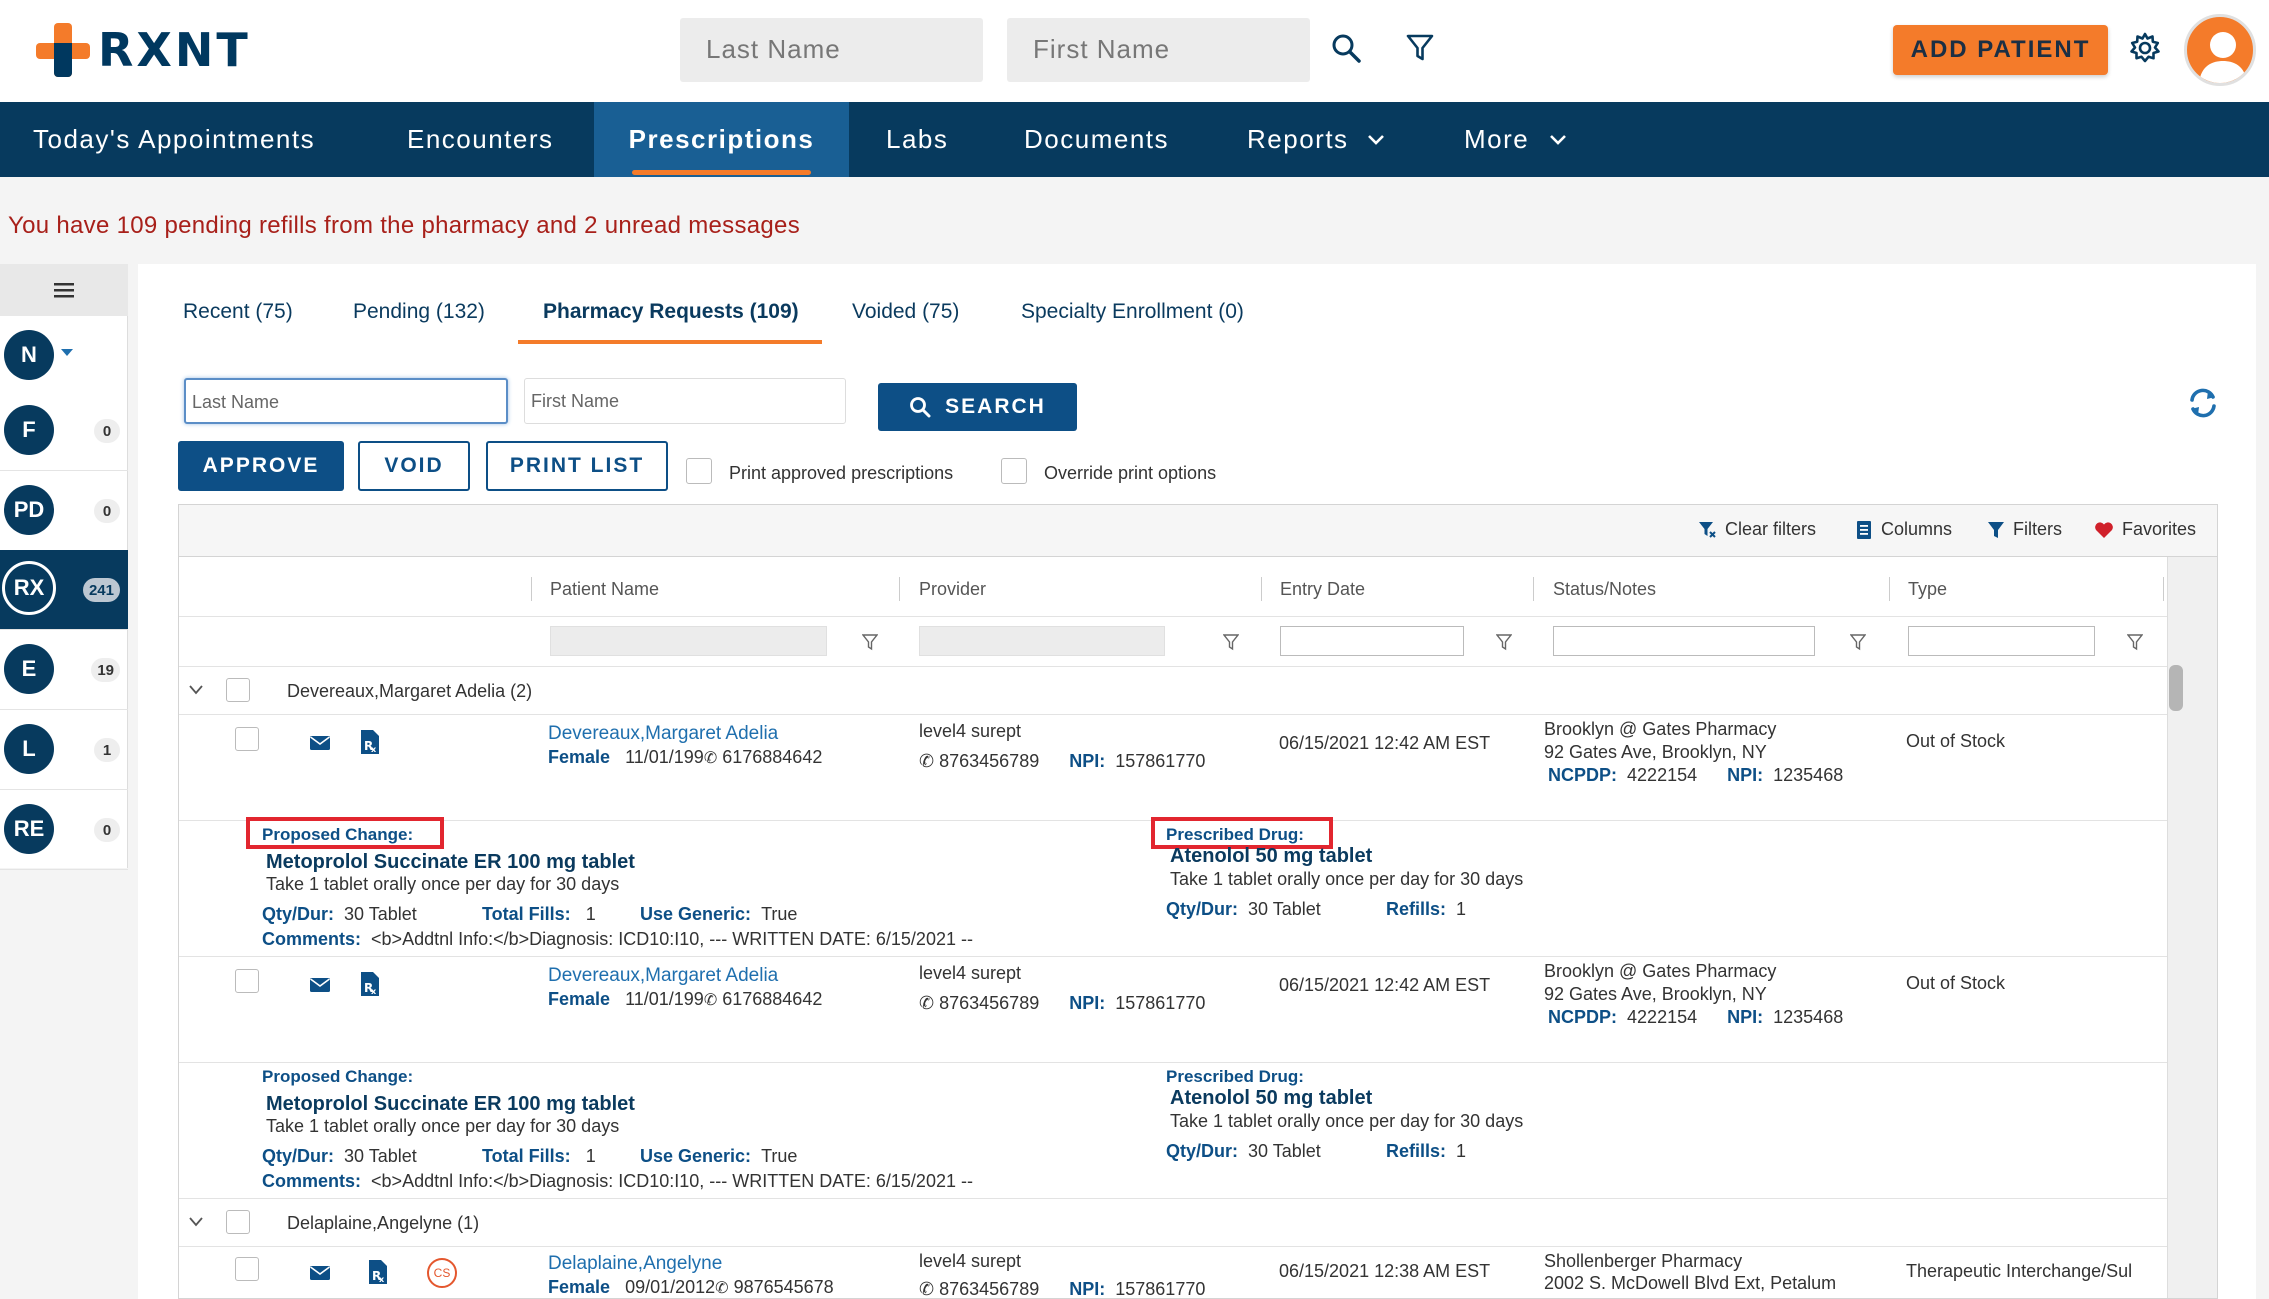 The image size is (2269, 1299). Describe the element at coordinates (64, 830) in the screenshot. I see `rail-item-re: RE 0` at that location.